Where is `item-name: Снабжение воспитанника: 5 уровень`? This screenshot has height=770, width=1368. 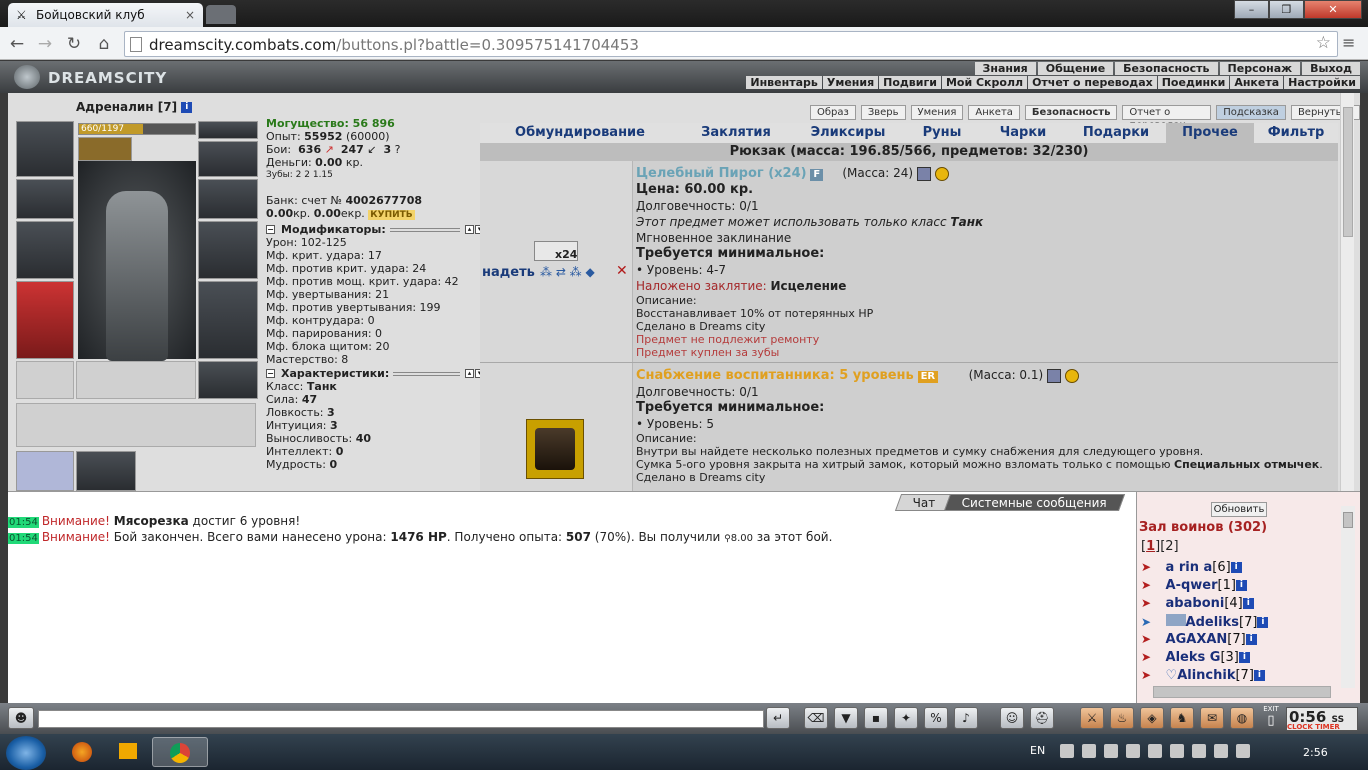 item-name: Снабжение воспитанника: 5 уровень is located at coordinates (775, 375).